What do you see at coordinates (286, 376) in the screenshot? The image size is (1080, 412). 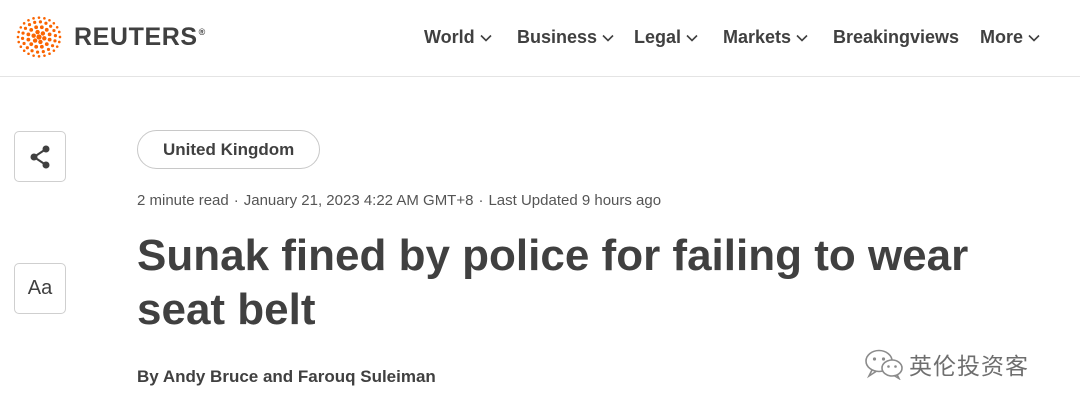 I see `article-byline: By Andy Bruce and Farouq Suleiman` at bounding box center [286, 376].